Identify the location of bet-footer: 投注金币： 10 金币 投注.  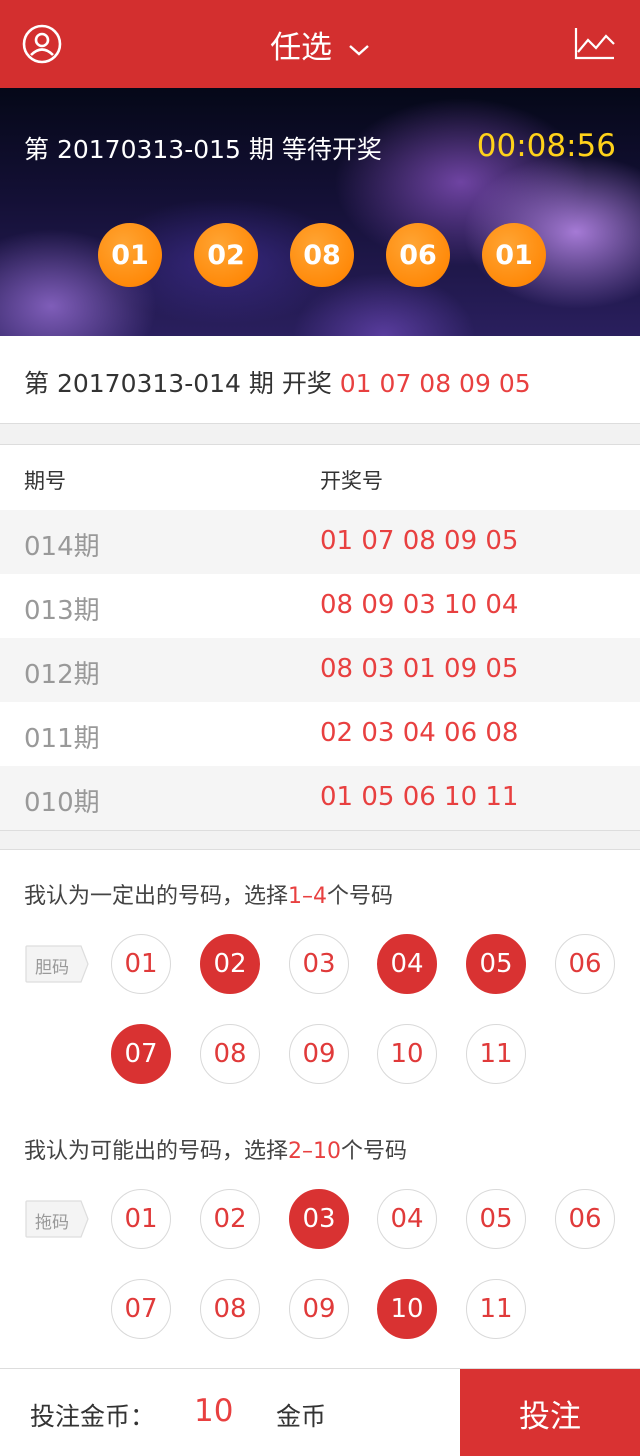
(320, 1412).